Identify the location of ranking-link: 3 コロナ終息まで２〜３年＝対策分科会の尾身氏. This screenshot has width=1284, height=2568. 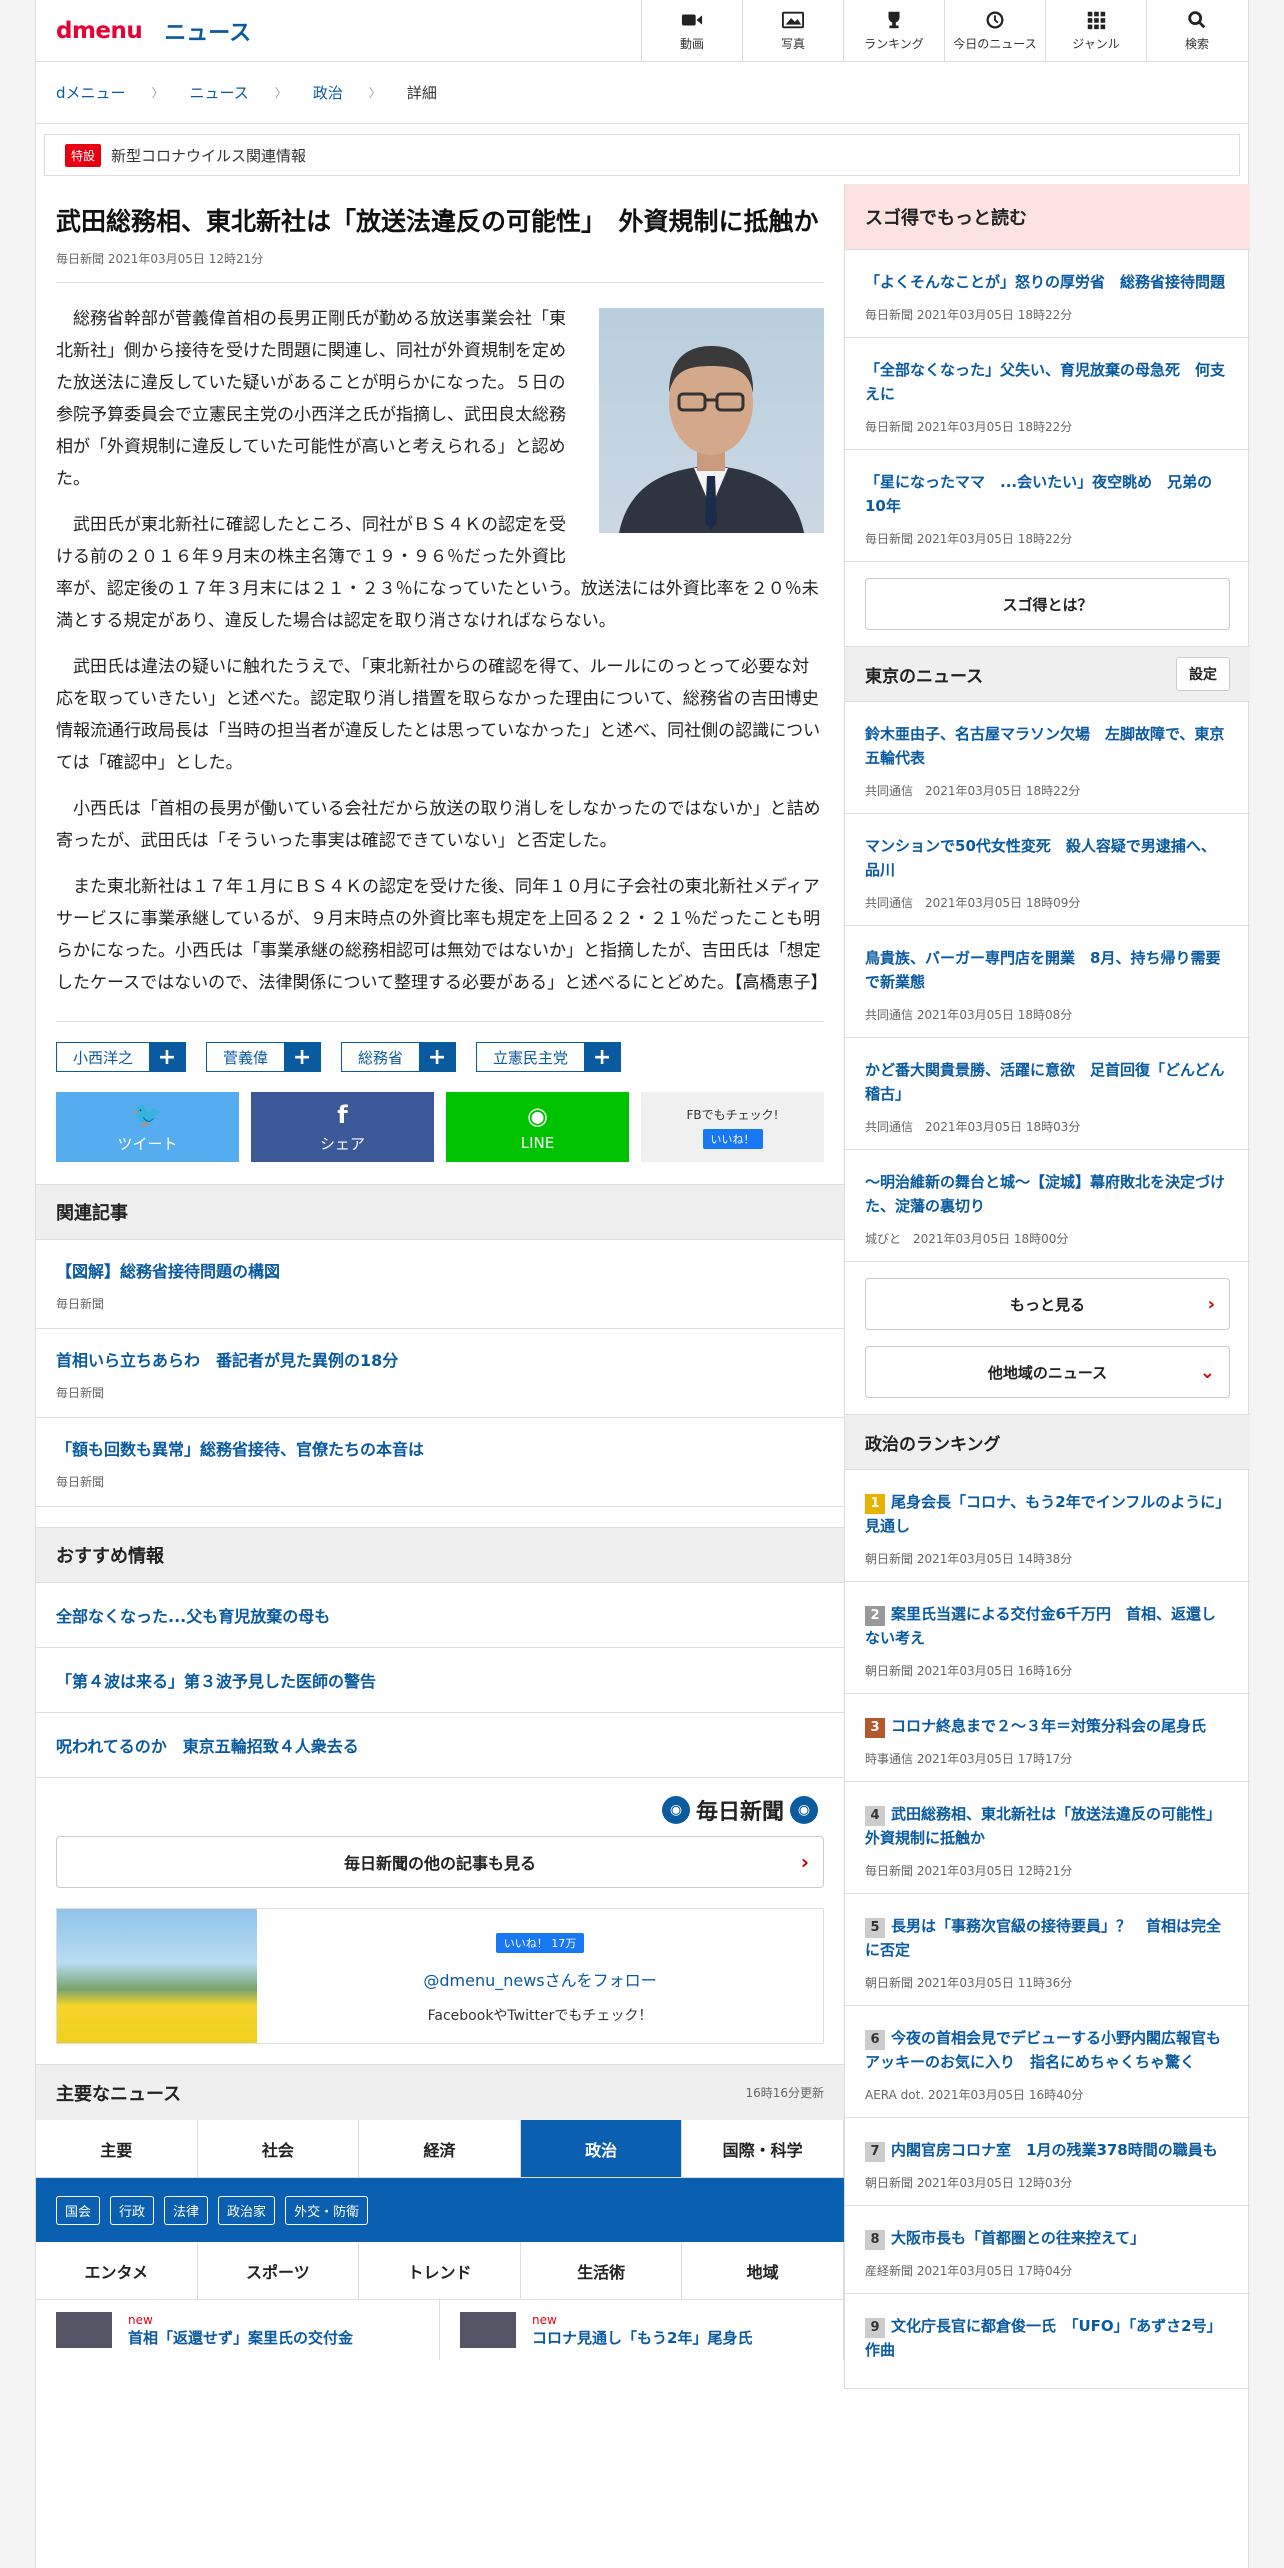
(1035, 1727).